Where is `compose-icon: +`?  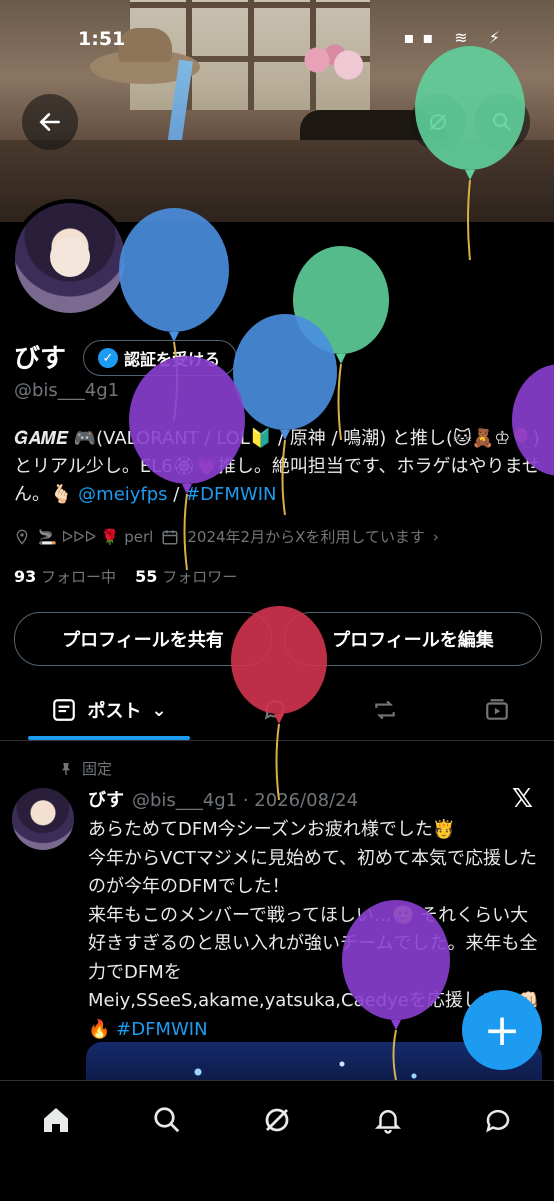
compose-icon: + is located at coordinates (502, 1030).